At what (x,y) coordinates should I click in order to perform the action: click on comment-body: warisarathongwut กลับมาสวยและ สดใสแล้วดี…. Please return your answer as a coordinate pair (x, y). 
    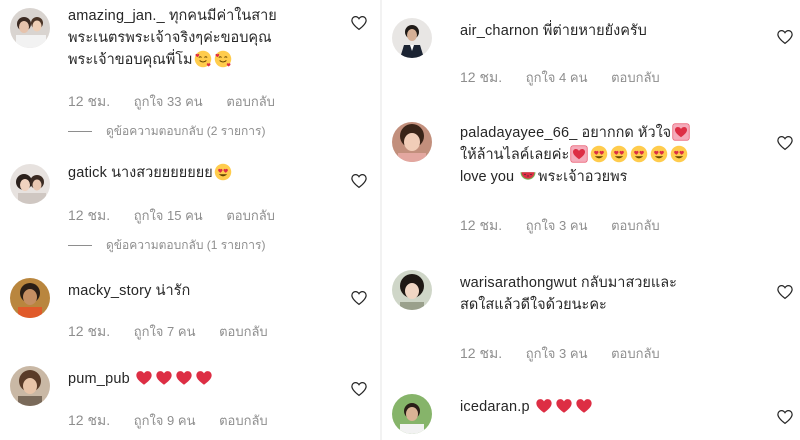
    Looking at the image, I should click on (610, 294).